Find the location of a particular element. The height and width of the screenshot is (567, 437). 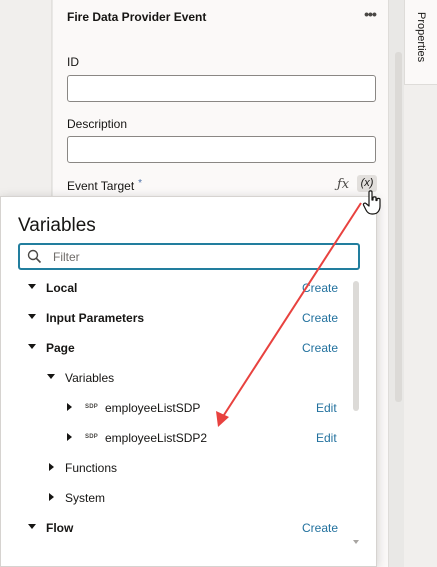

tree-node-system: System is located at coordinates (176, 498).